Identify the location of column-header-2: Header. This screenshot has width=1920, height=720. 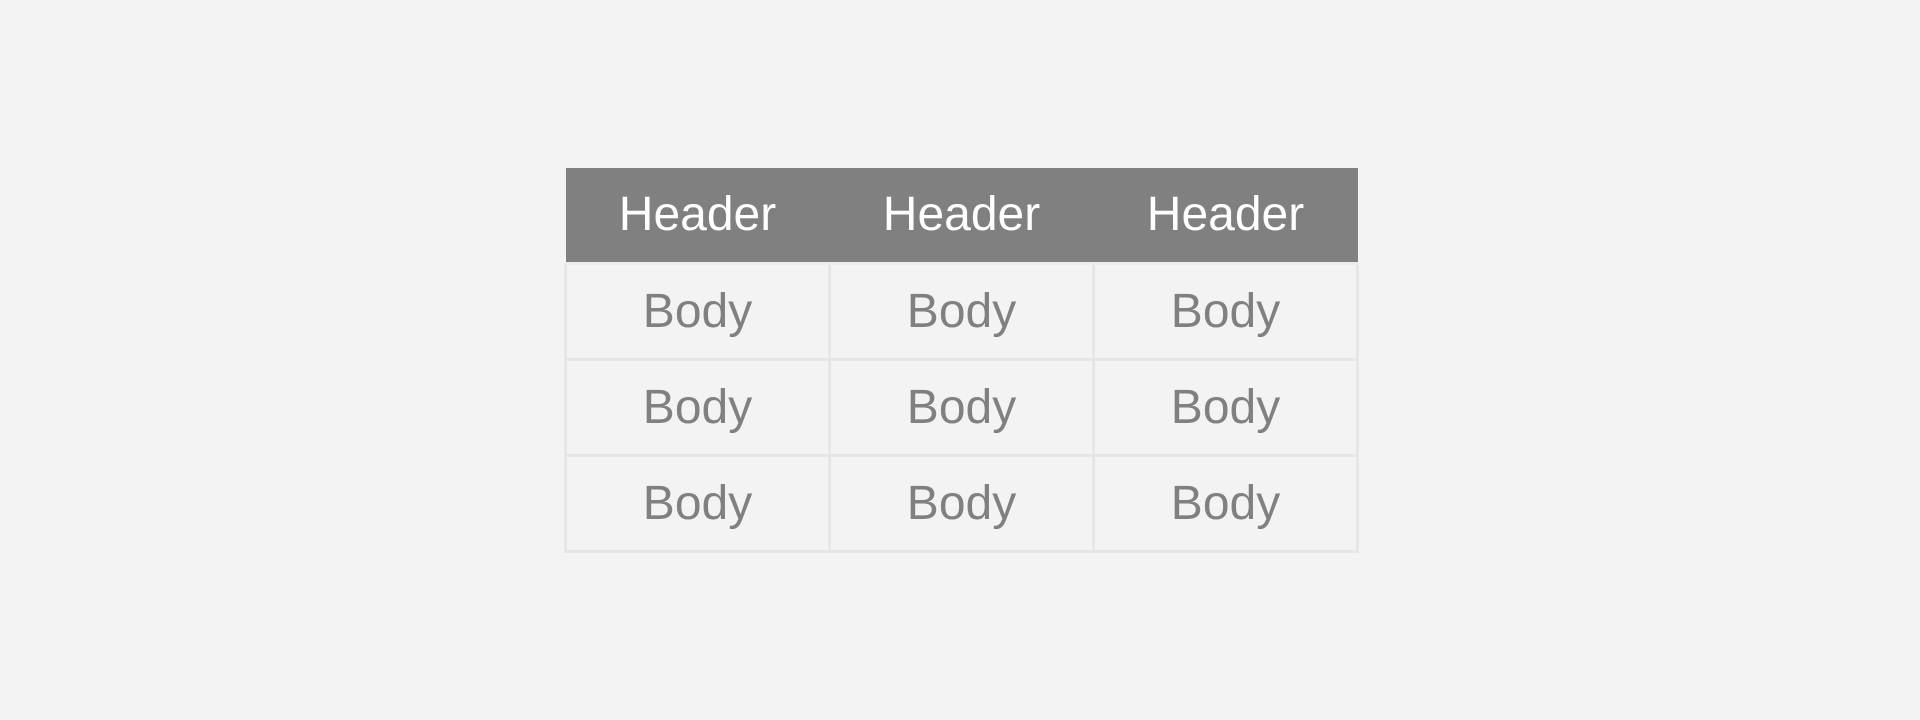
(961, 216).